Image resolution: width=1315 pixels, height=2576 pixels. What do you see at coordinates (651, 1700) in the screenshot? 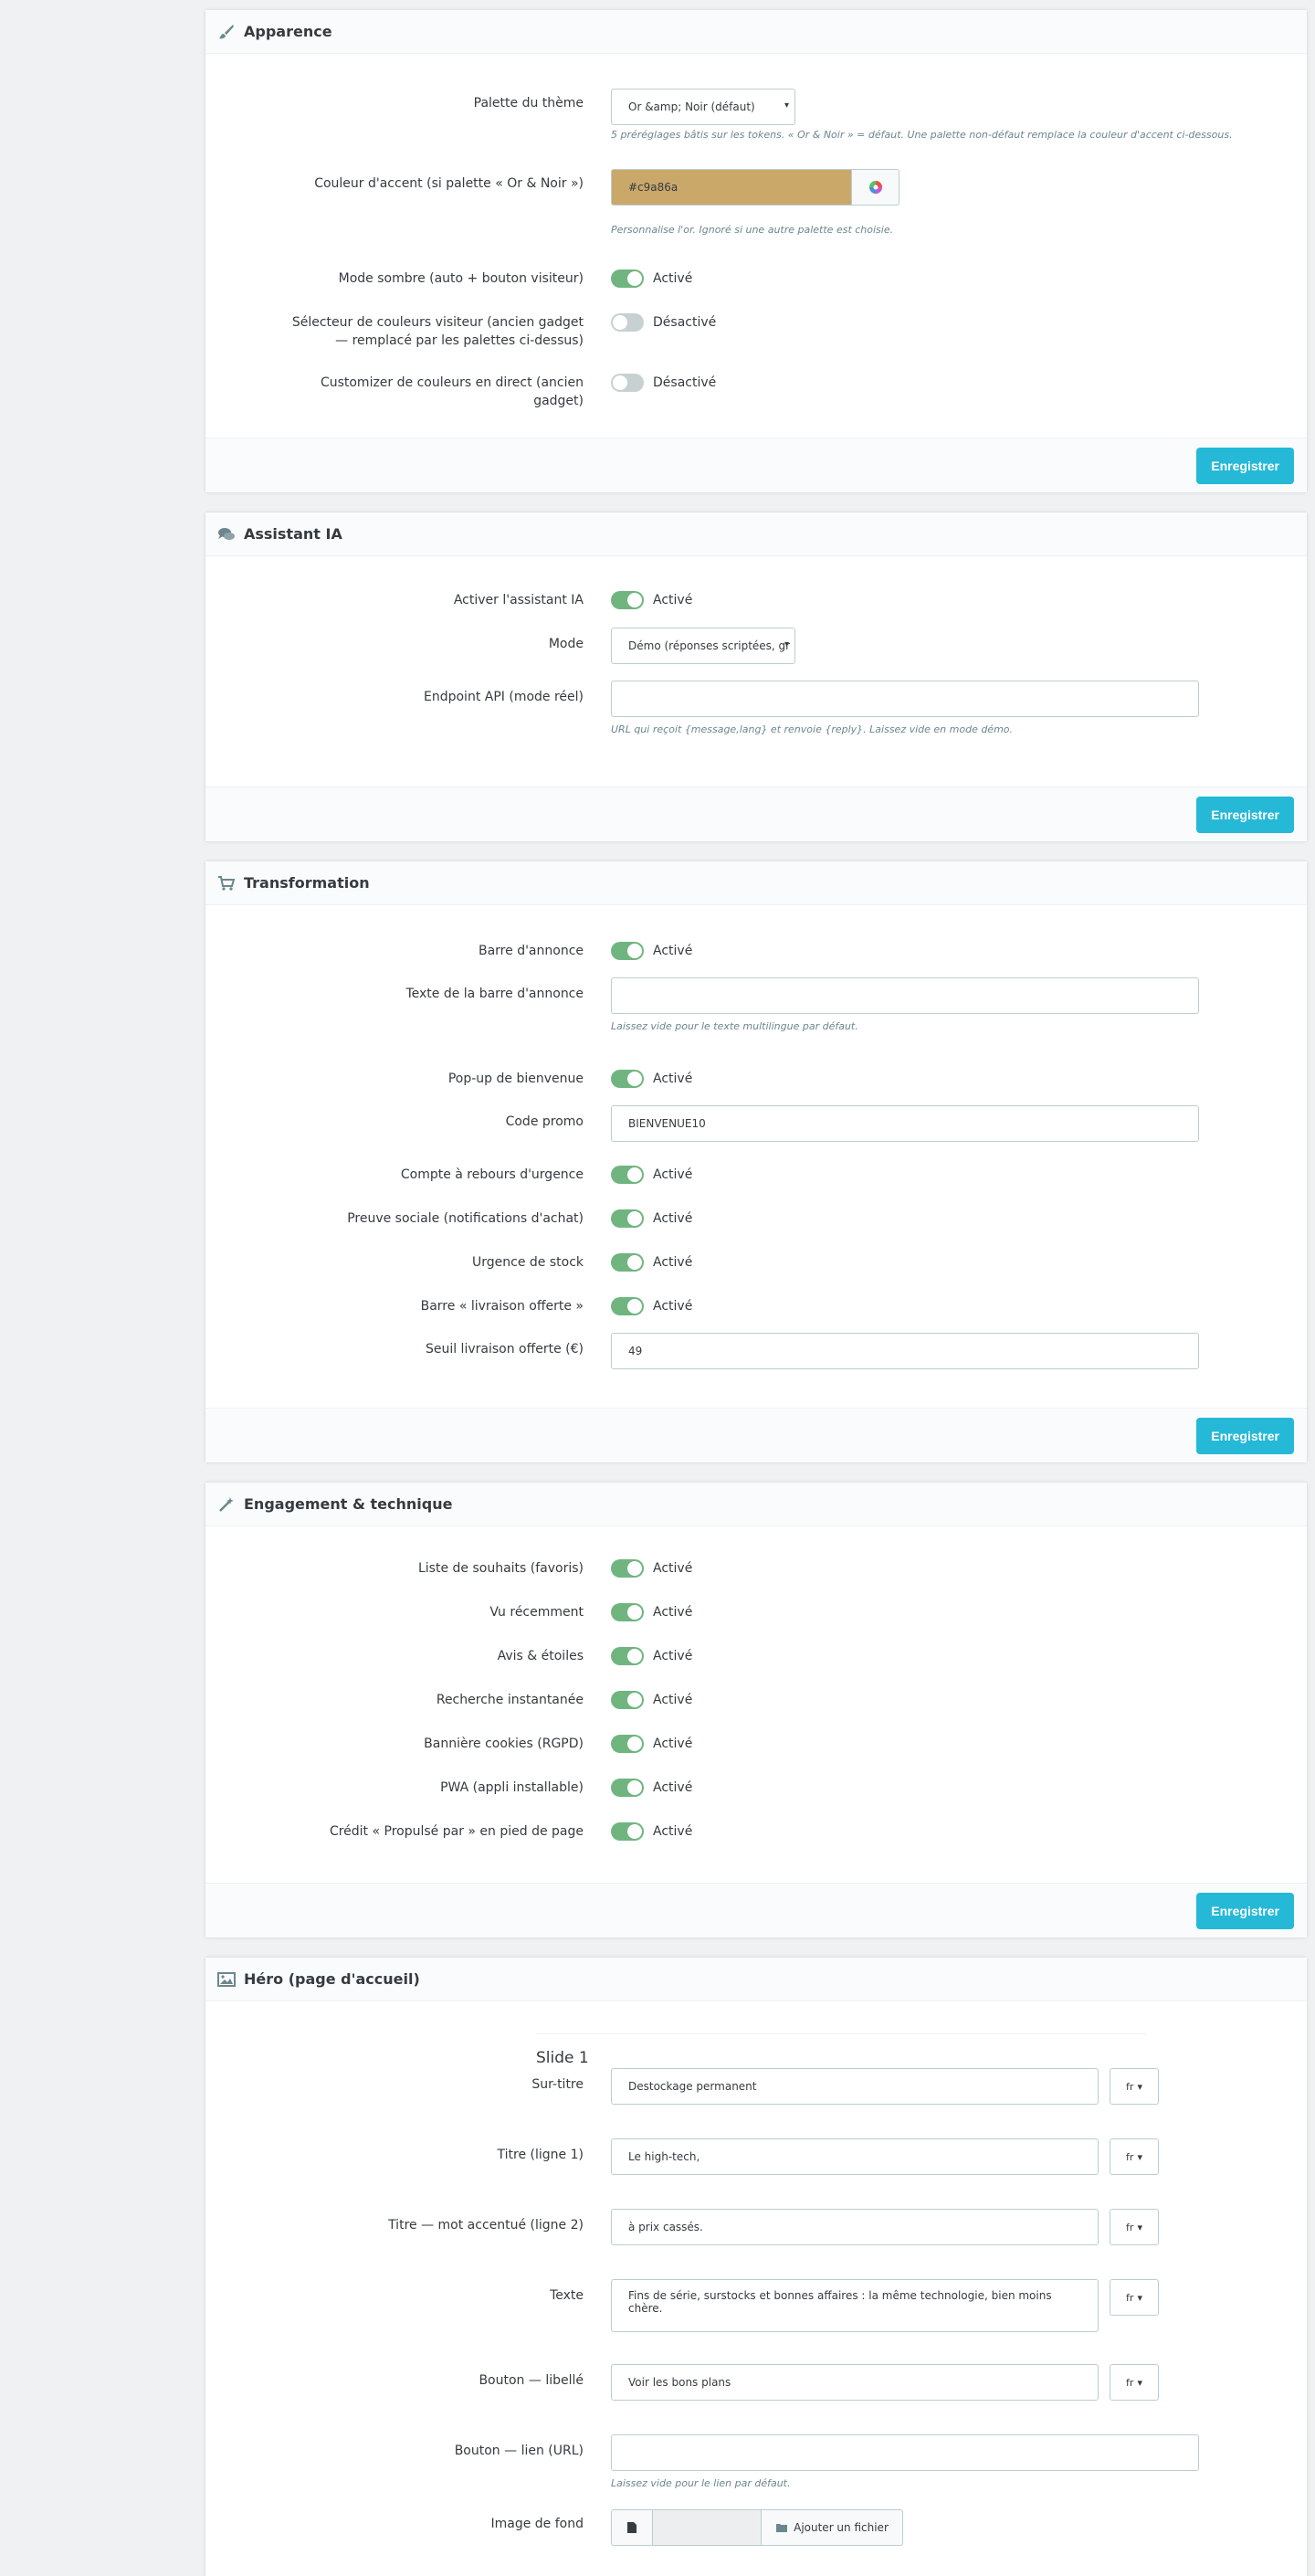
I see `instant-search-toggle: Activé` at bounding box center [651, 1700].